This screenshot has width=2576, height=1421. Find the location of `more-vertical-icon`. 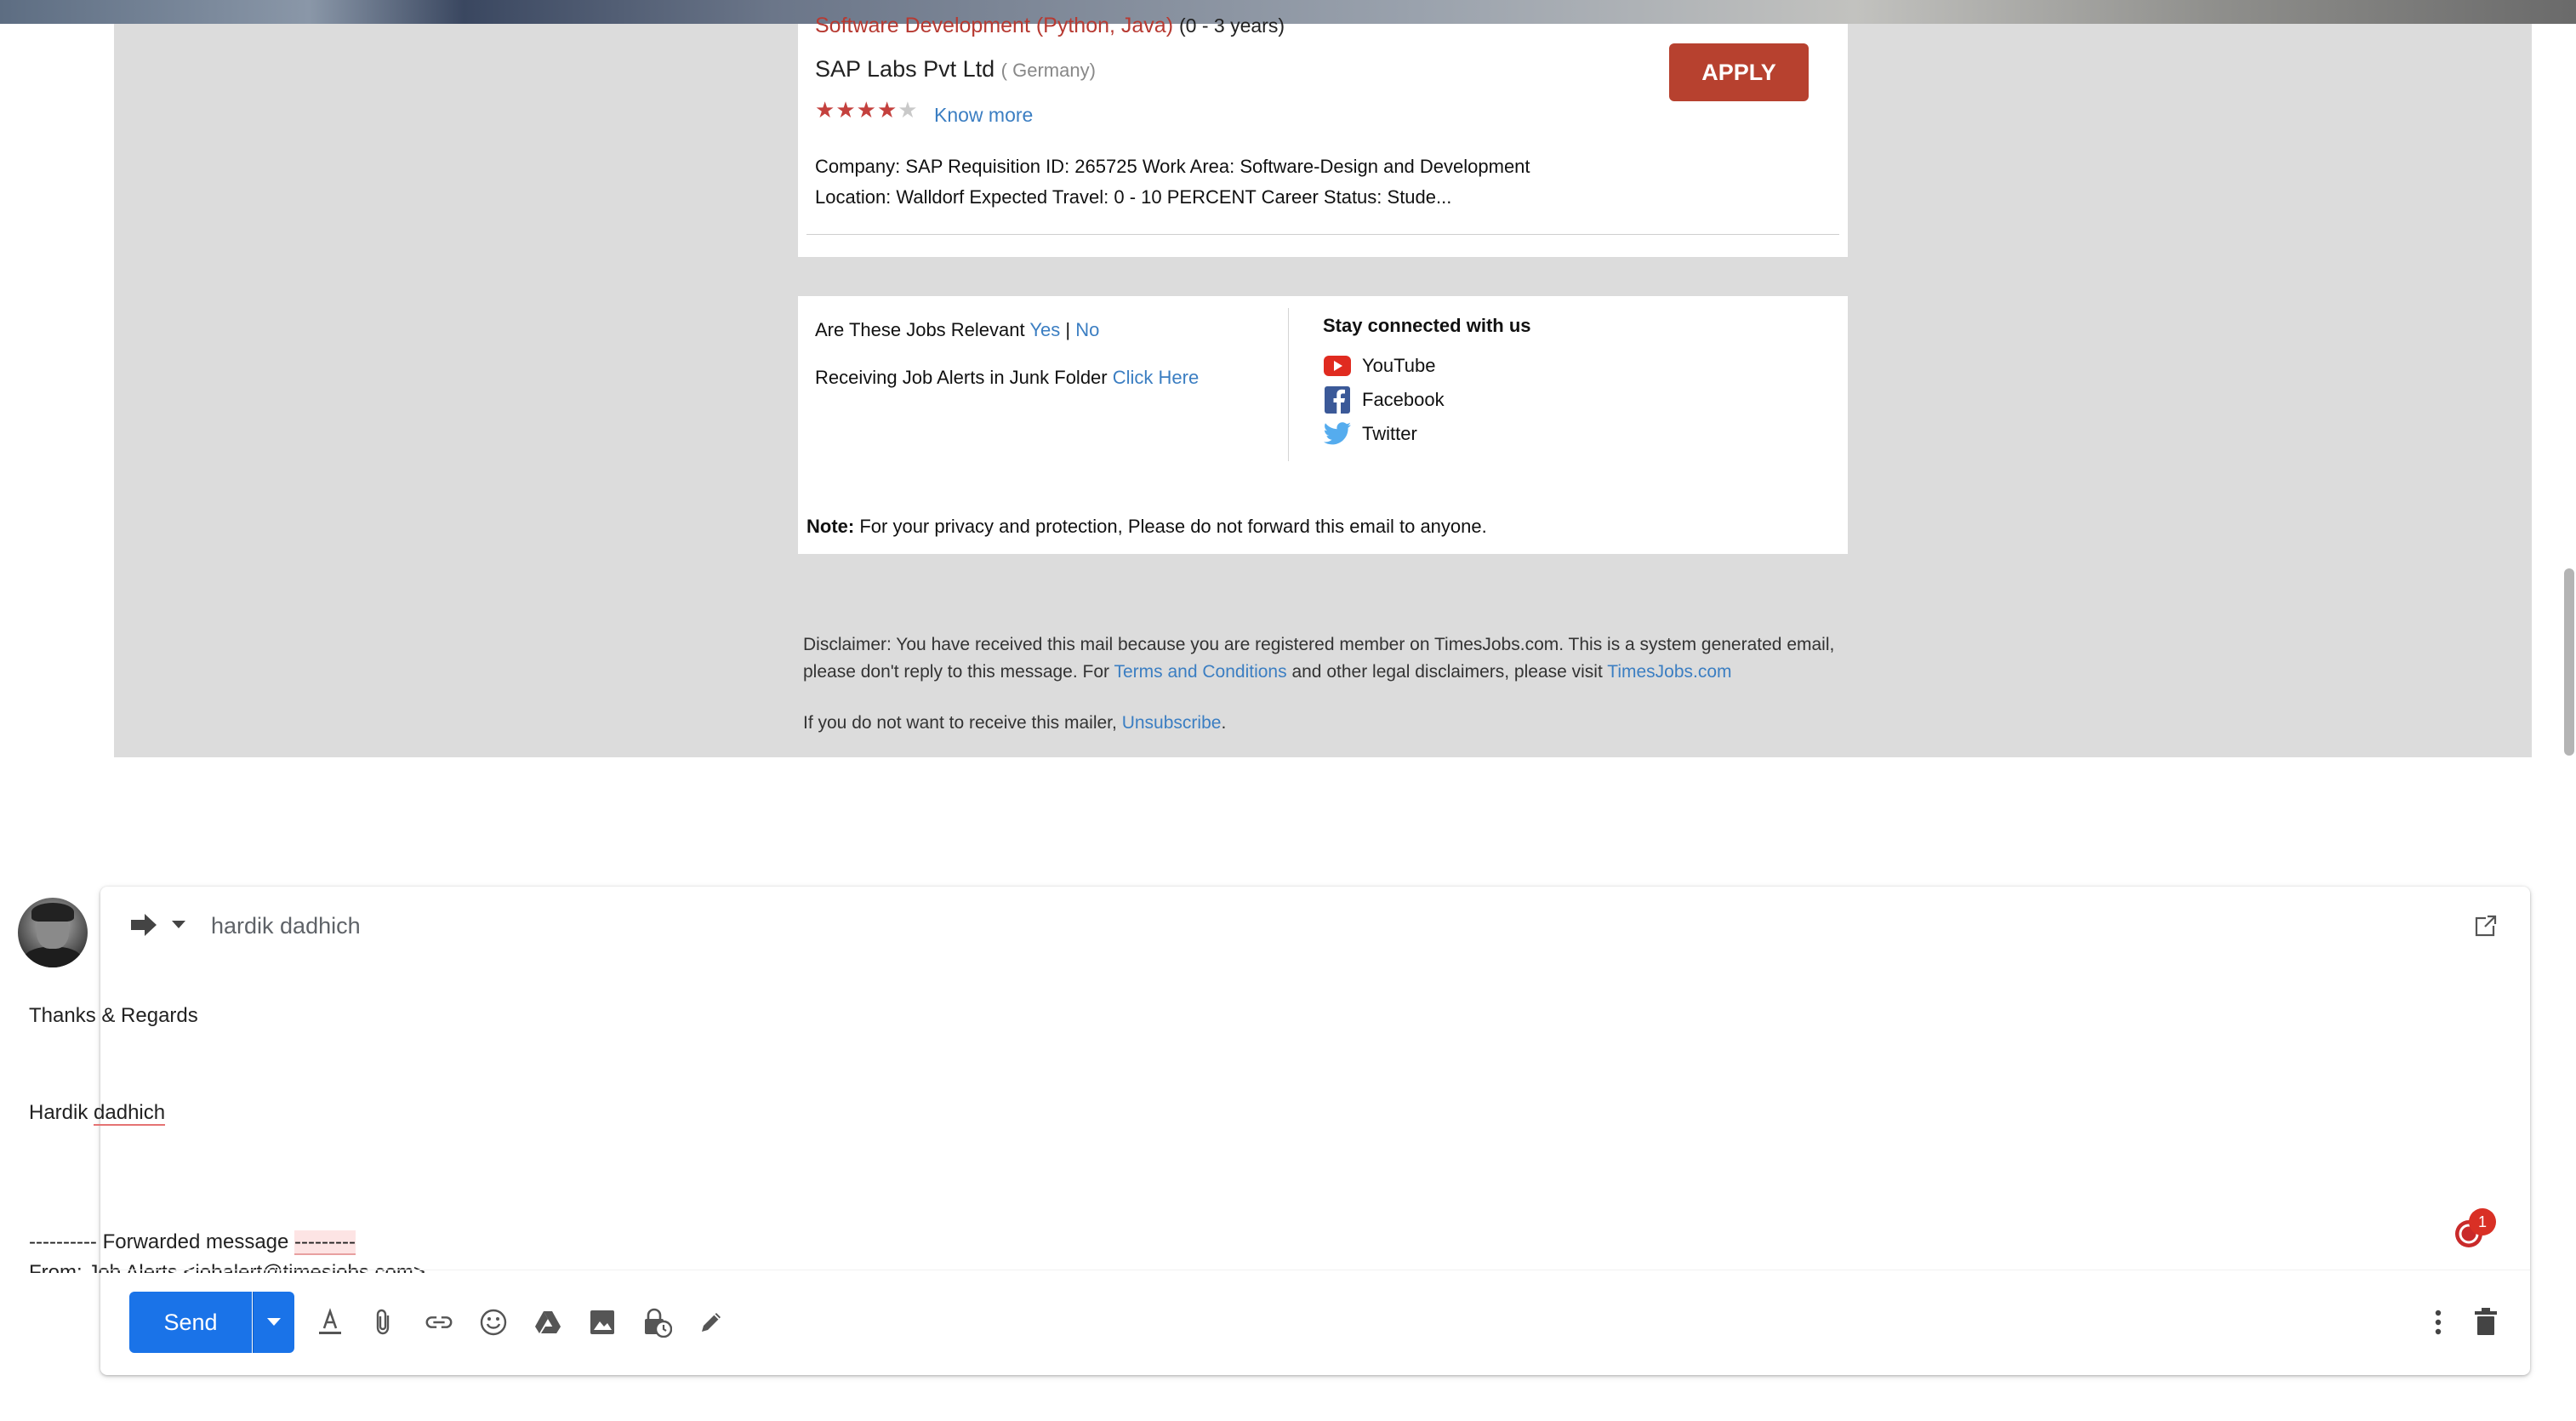

more-vertical-icon is located at coordinates (2438, 1322).